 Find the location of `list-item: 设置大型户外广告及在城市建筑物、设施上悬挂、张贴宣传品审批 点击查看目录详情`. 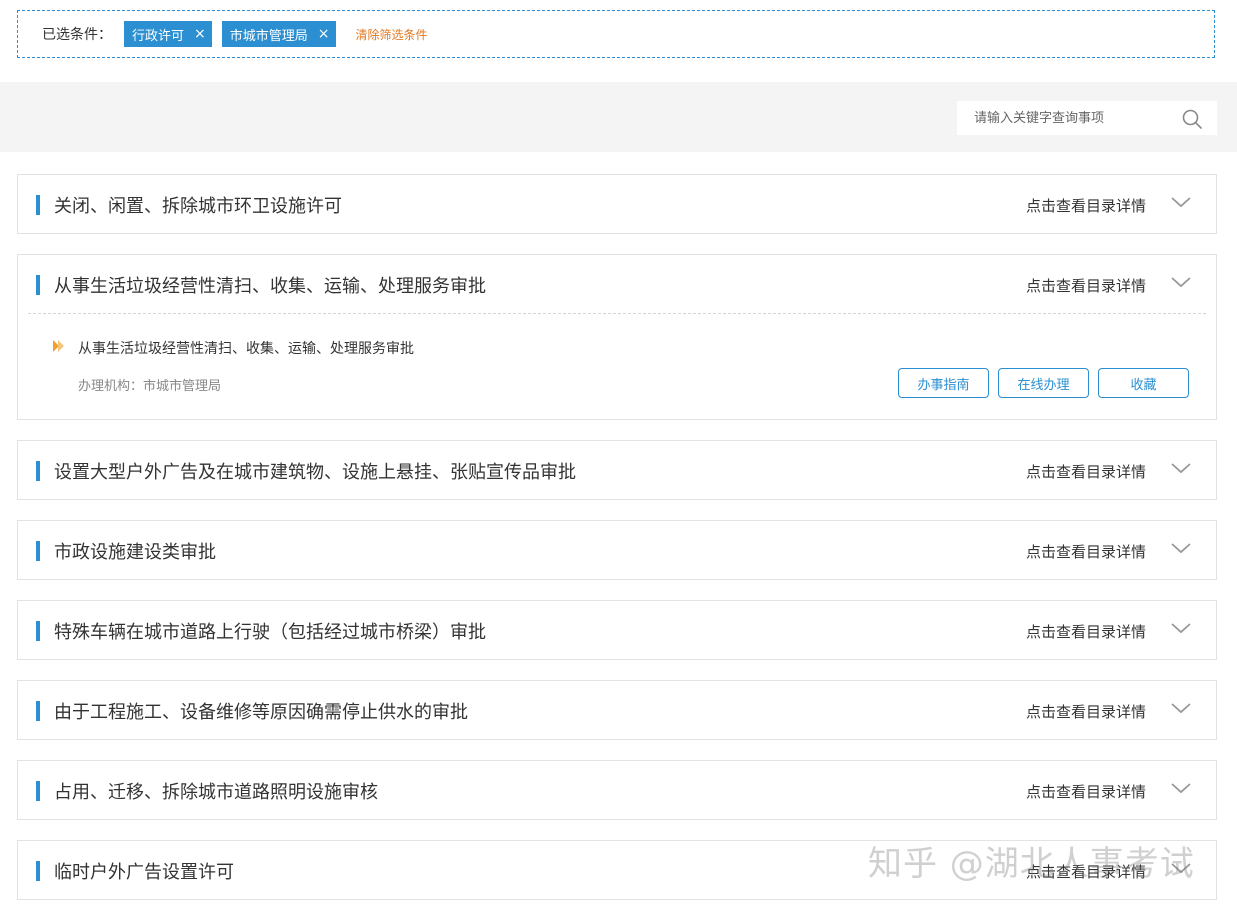

list-item: 设置大型户外广告及在城市建筑物、设施上悬挂、张贴宣传品审批 点击查看目录详情 is located at coordinates (617, 470).